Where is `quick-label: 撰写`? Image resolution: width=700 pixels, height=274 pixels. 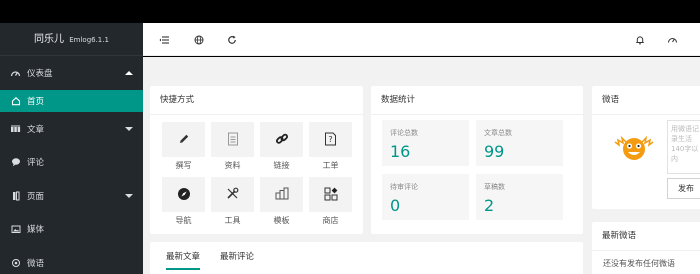
quick-label: 撰写 is located at coordinates (183, 165).